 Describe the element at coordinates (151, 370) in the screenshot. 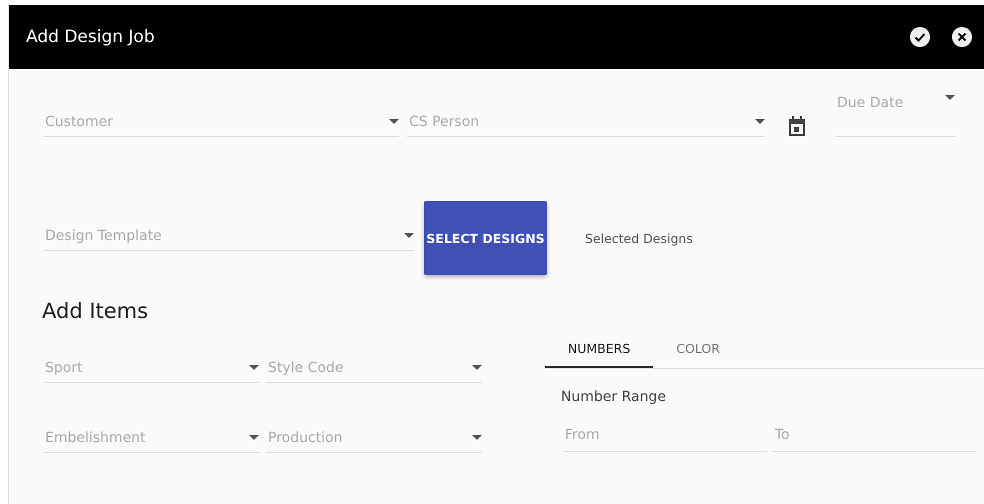

I see `select-field: Sport` at that location.